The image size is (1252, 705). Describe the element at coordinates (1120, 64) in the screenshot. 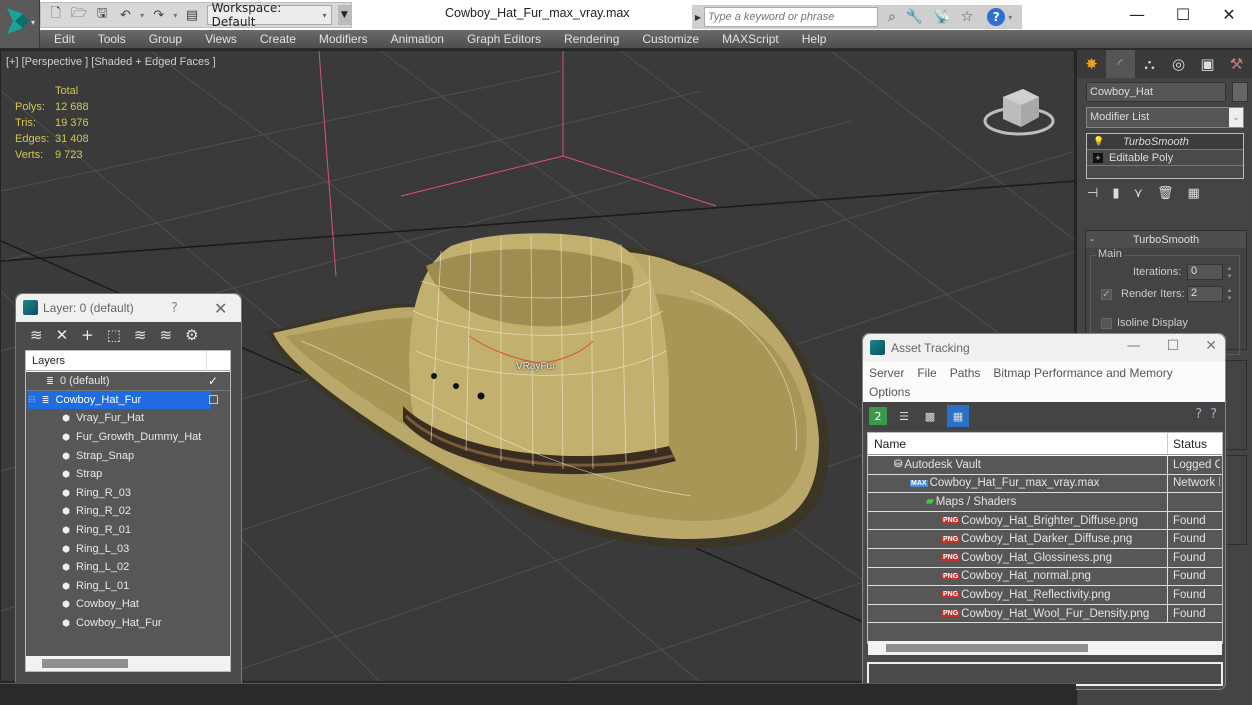

I see `modify-tab-icon: ◜` at that location.